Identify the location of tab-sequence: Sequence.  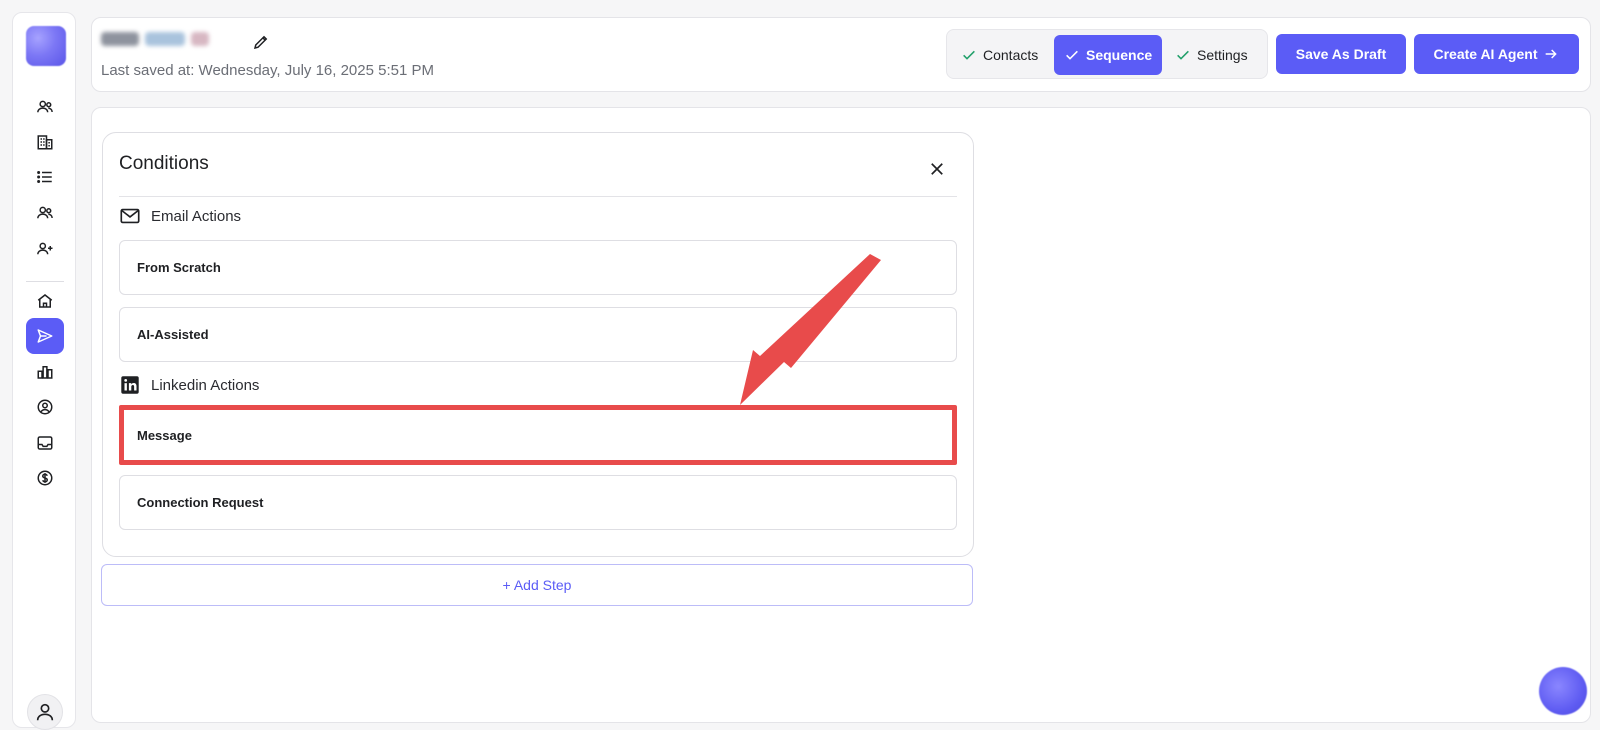
(1108, 55).